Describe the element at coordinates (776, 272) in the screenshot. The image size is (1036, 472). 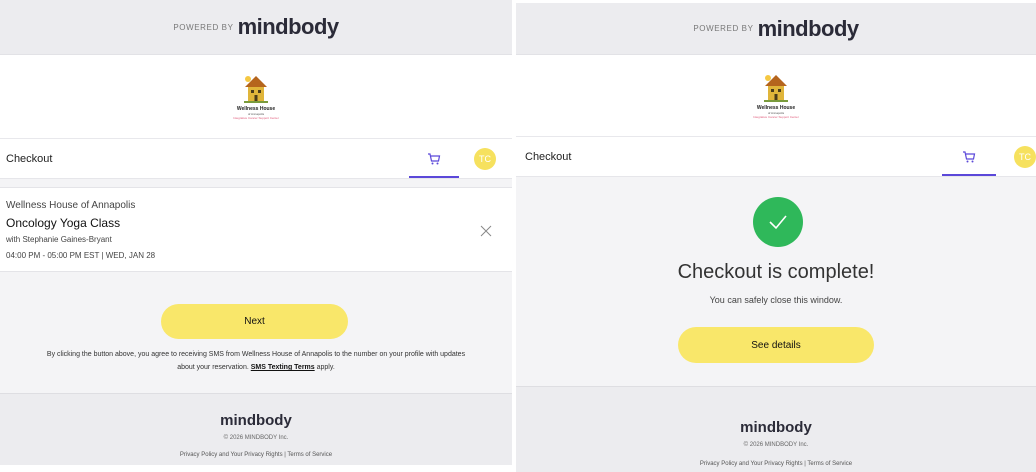
I see `complete-title: Checkout is complete!` at that location.